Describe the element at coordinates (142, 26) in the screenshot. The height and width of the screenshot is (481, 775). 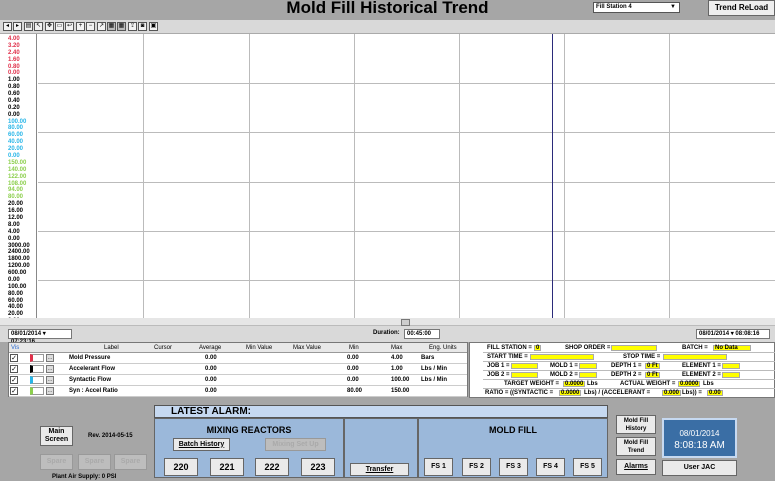
I see `camera-icon: ◙` at that location.